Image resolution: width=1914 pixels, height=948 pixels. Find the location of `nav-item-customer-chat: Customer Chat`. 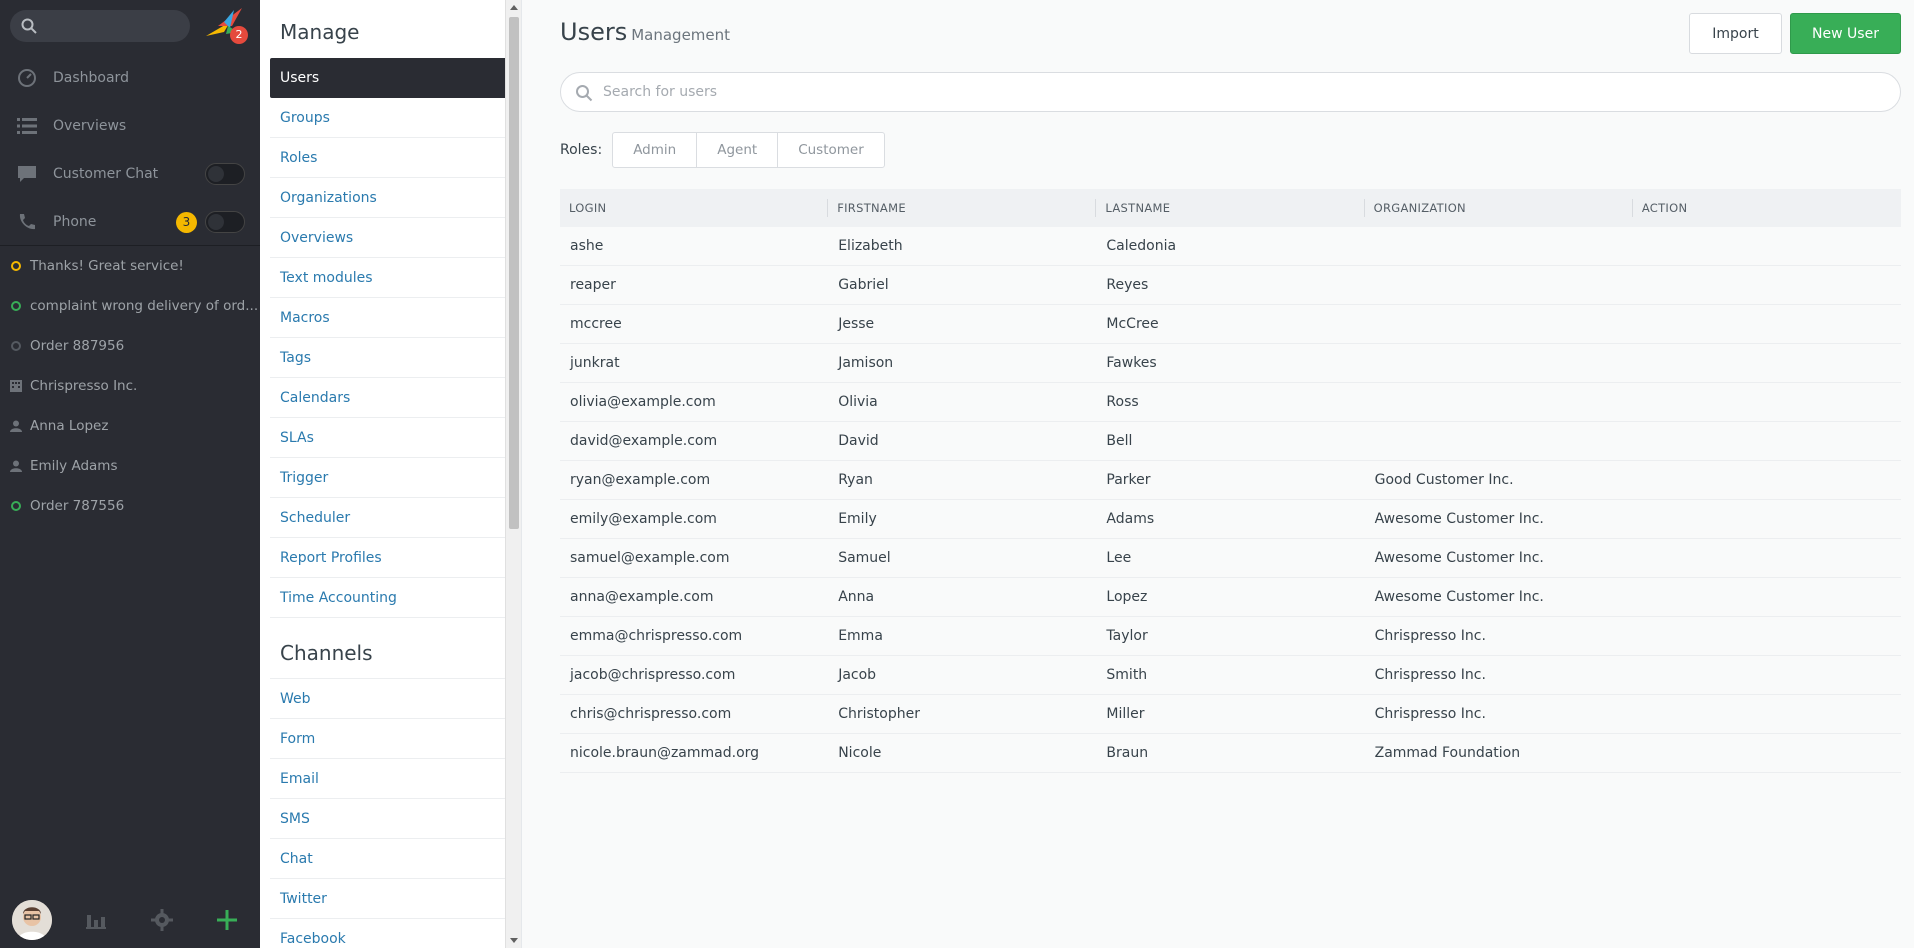

nav-item-customer-chat: Customer Chat is located at coordinates (130, 174).